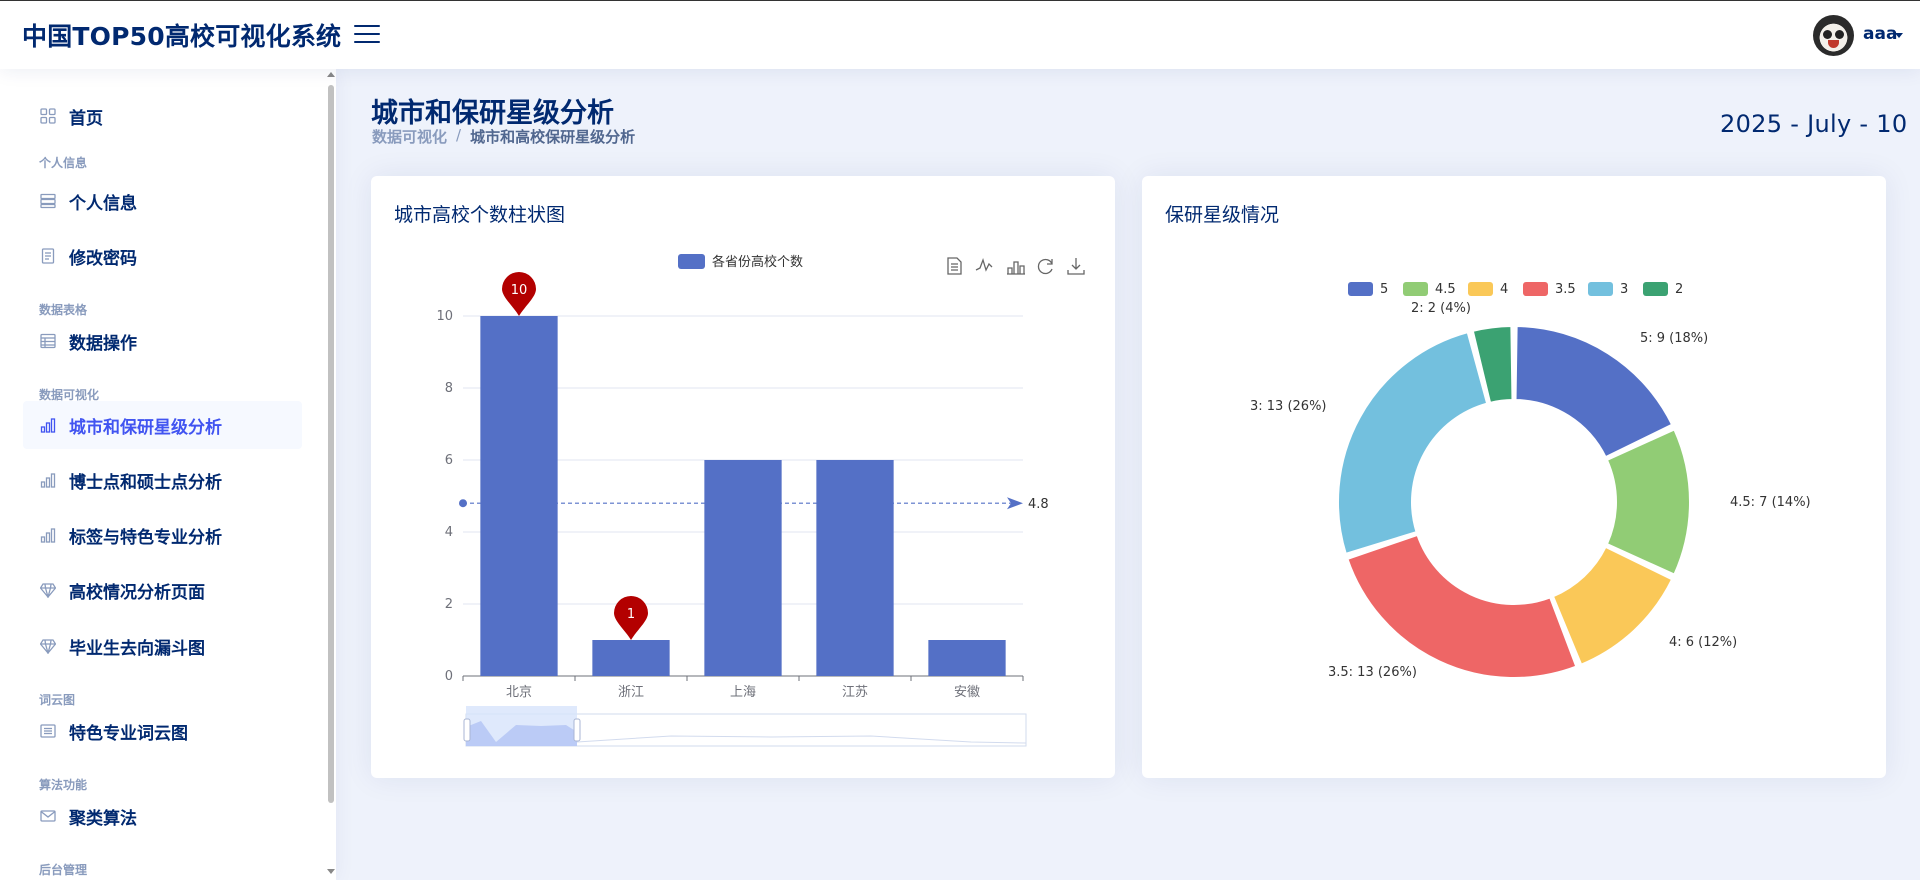 The width and height of the screenshot is (1920, 880). I want to click on sidebar-item: 聚类算法, so click(162, 816).